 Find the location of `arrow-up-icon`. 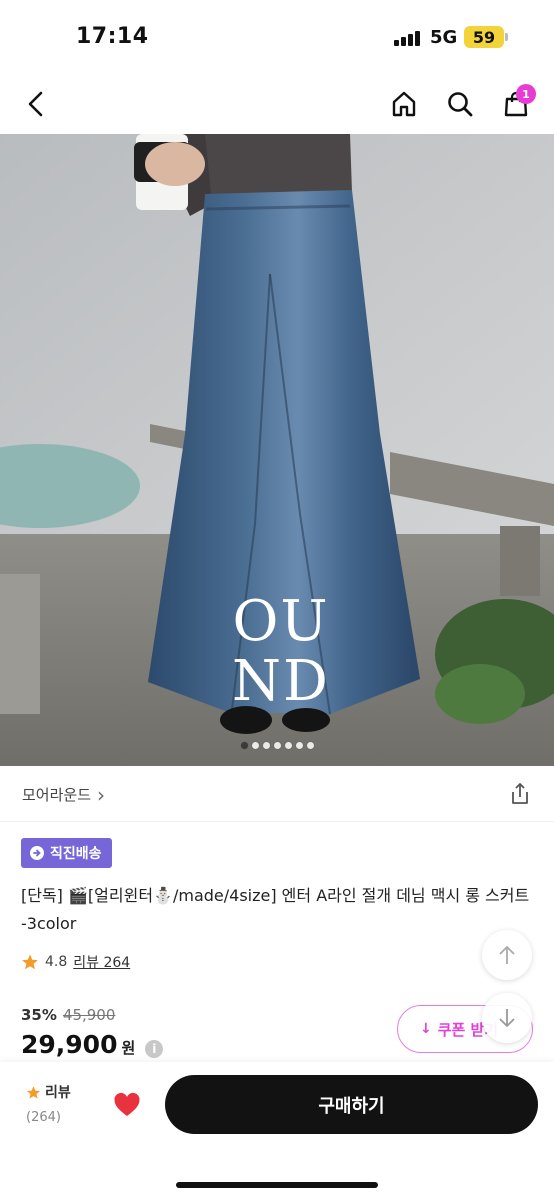

arrow-up-icon is located at coordinates (507, 955).